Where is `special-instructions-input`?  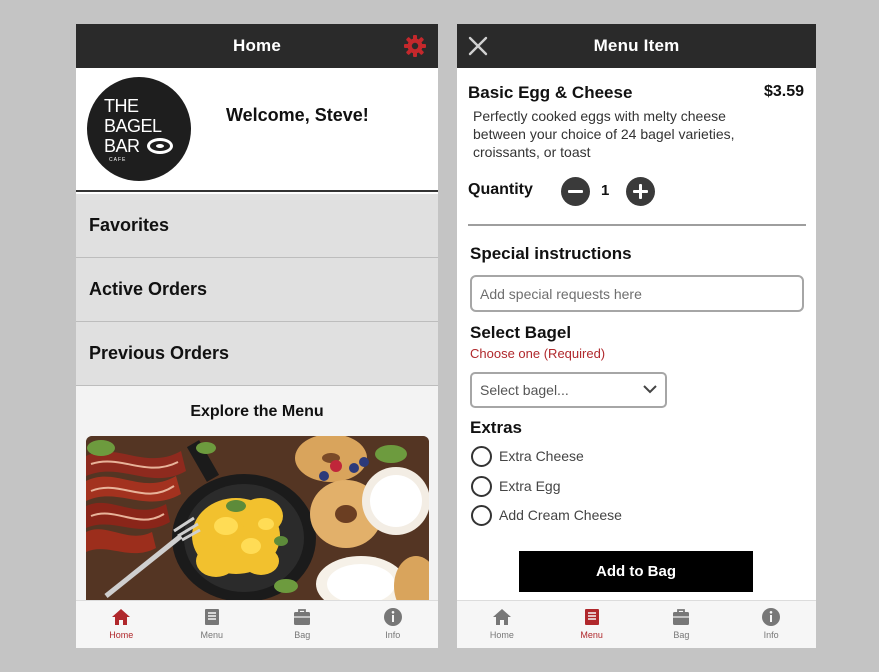
special-instructions-input is located at coordinates (637, 293).